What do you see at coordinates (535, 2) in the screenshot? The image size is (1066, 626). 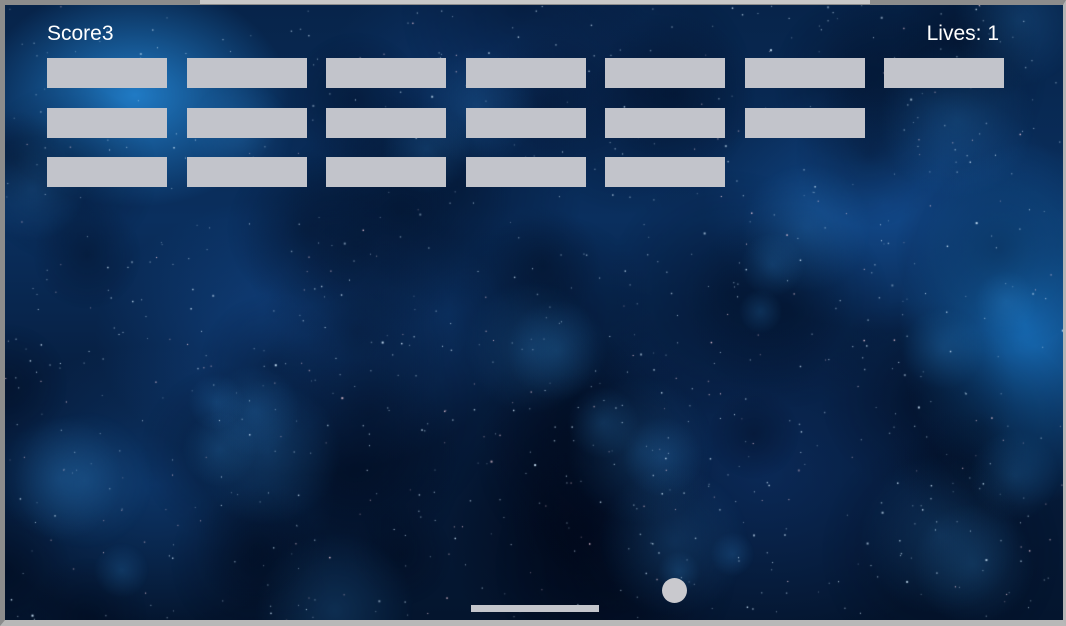 I see `window-top-strip` at bounding box center [535, 2].